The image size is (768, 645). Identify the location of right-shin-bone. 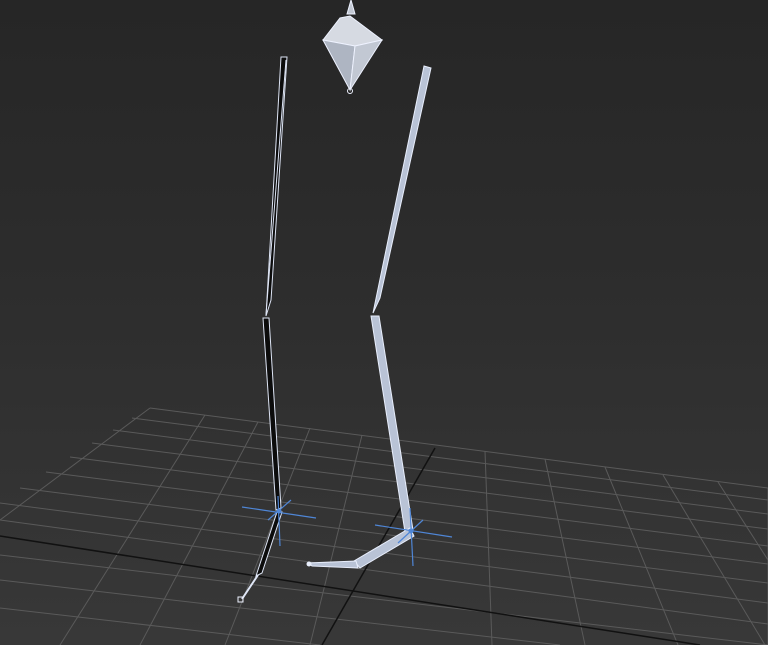
(392, 424).